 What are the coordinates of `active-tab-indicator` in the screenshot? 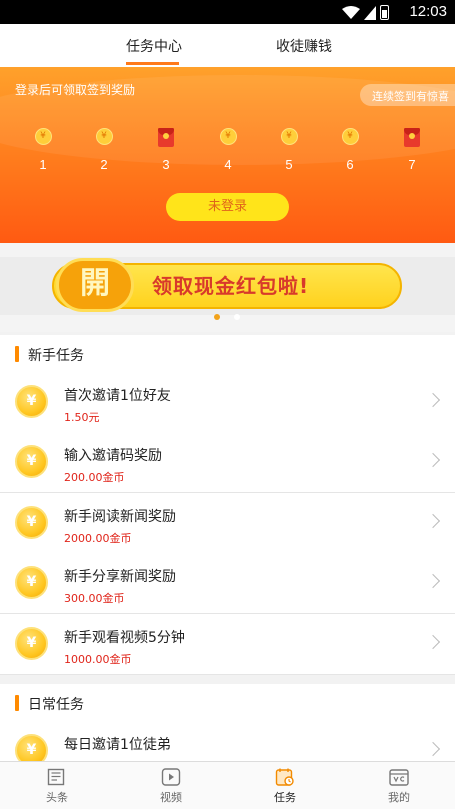 It's located at (152, 63).